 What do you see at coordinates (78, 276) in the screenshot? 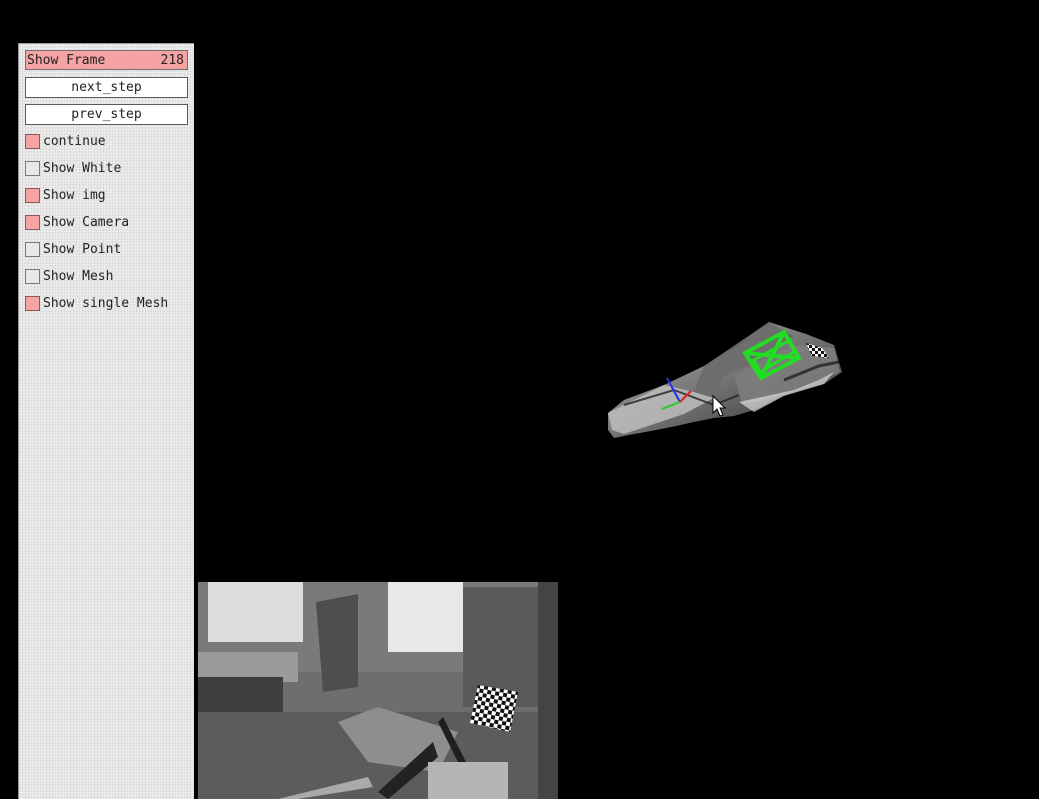
I see `show-mesh-label: Show Mesh` at bounding box center [78, 276].